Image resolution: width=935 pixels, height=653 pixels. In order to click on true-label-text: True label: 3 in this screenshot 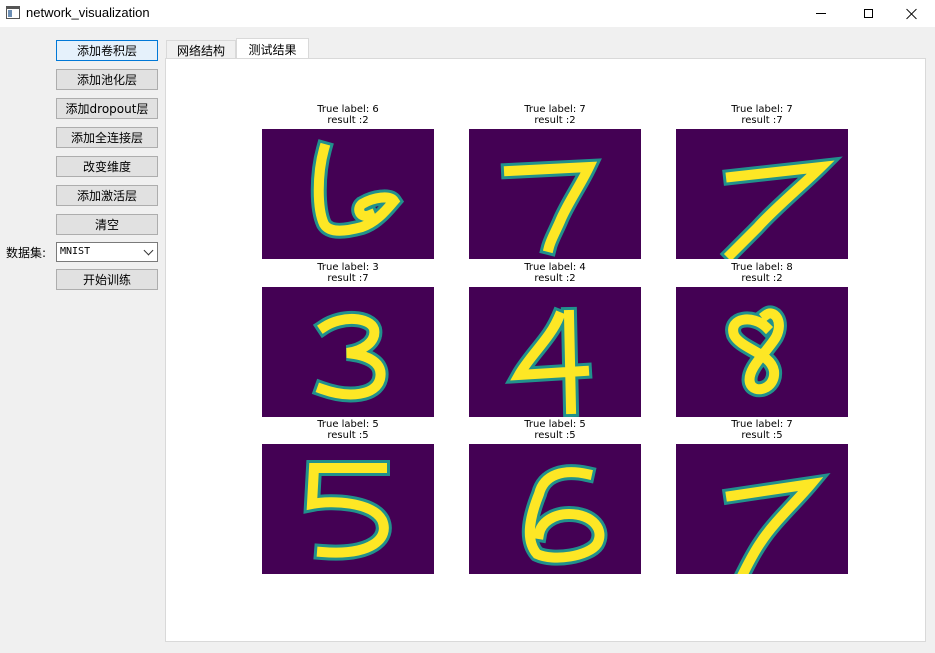, I will do `click(348, 267)`.